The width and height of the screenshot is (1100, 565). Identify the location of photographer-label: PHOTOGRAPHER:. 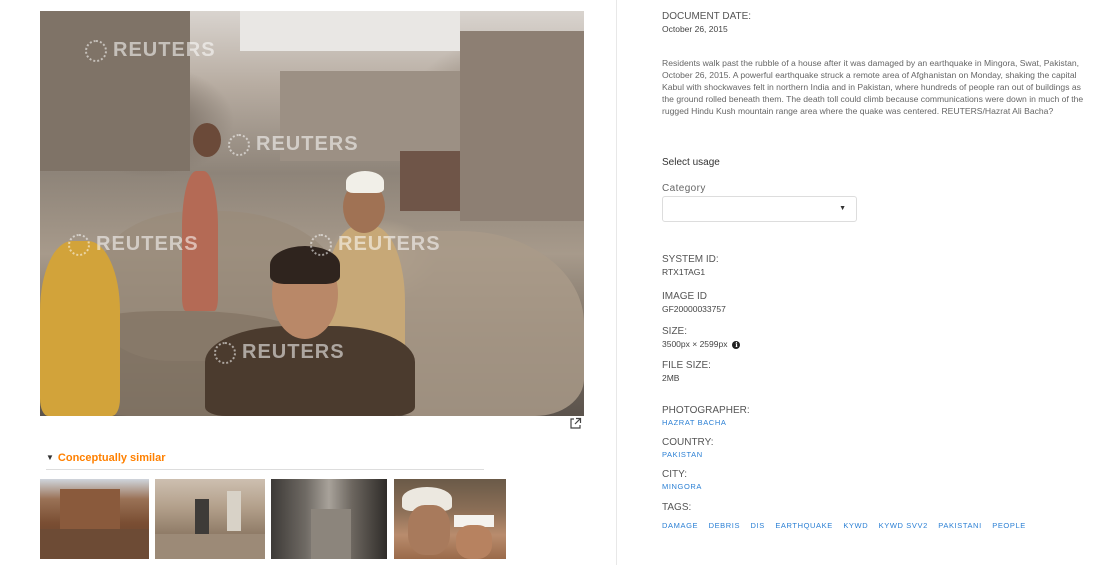
(706, 410).